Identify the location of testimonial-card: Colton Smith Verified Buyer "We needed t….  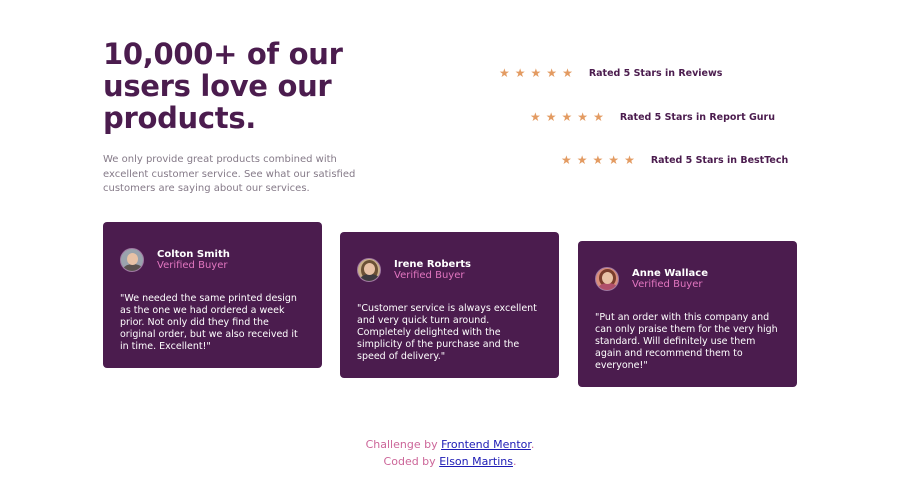
(212, 295).